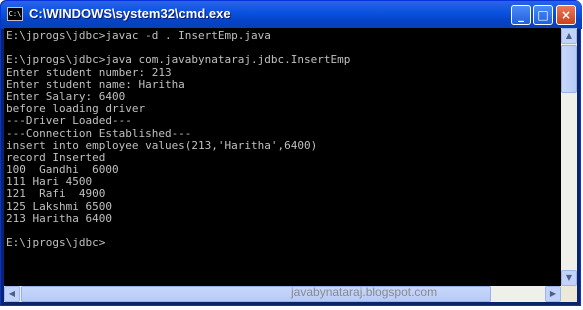  Describe the element at coordinates (291, 15) in the screenshot. I see `title-bar: C:\ C:\WINDOWS\system32\cmd.exe _ □ ×` at that location.